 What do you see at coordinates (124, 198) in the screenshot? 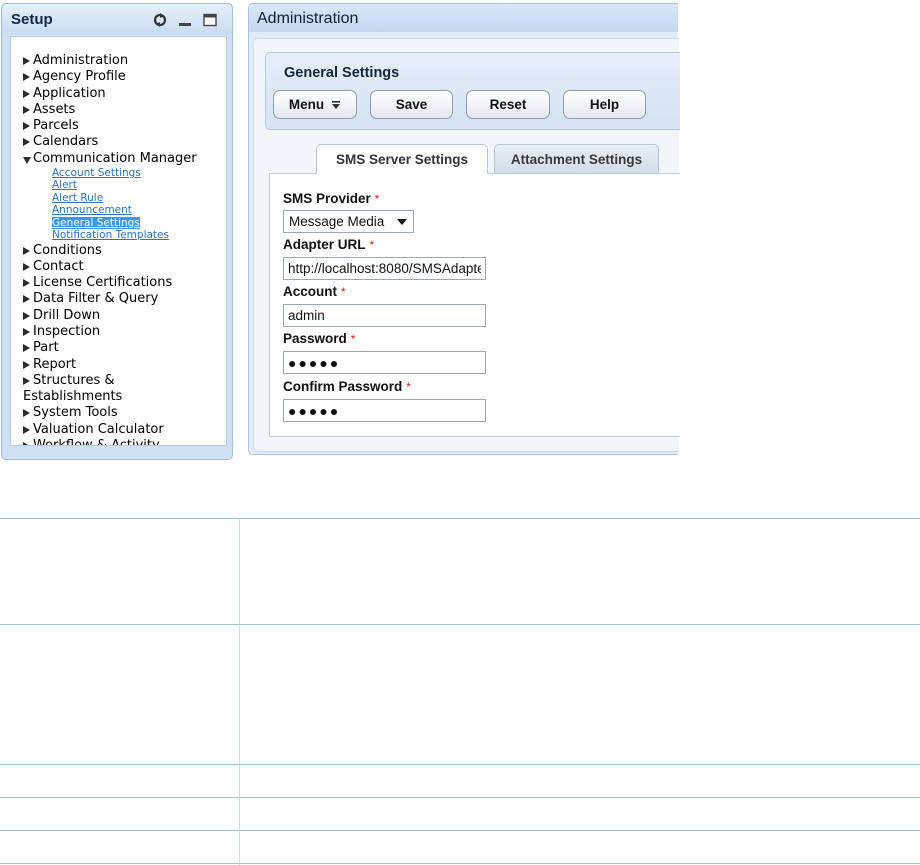
I see `tree-subitem: Alert Rule` at bounding box center [124, 198].